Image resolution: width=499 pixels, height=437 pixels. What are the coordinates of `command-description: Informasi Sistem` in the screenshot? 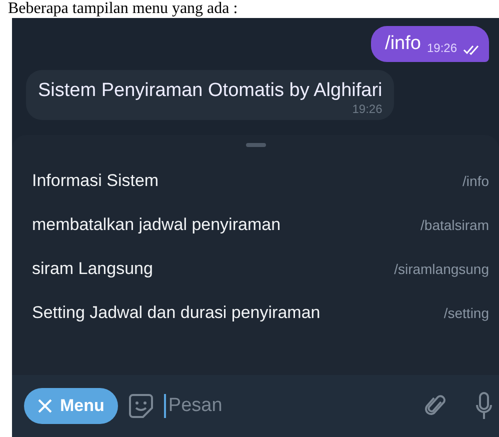 It's located at (95, 181).